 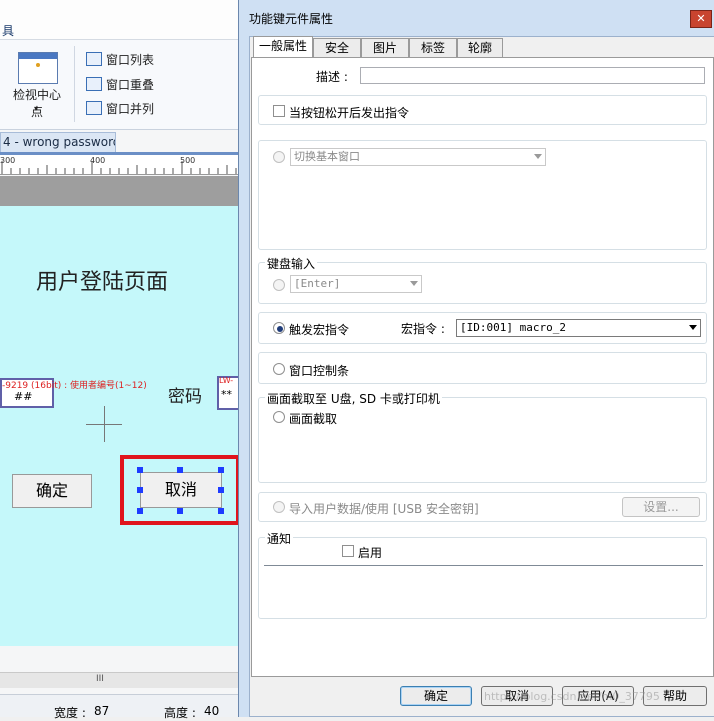 I want to click on window-overlap-icon, so click(x=94, y=84).